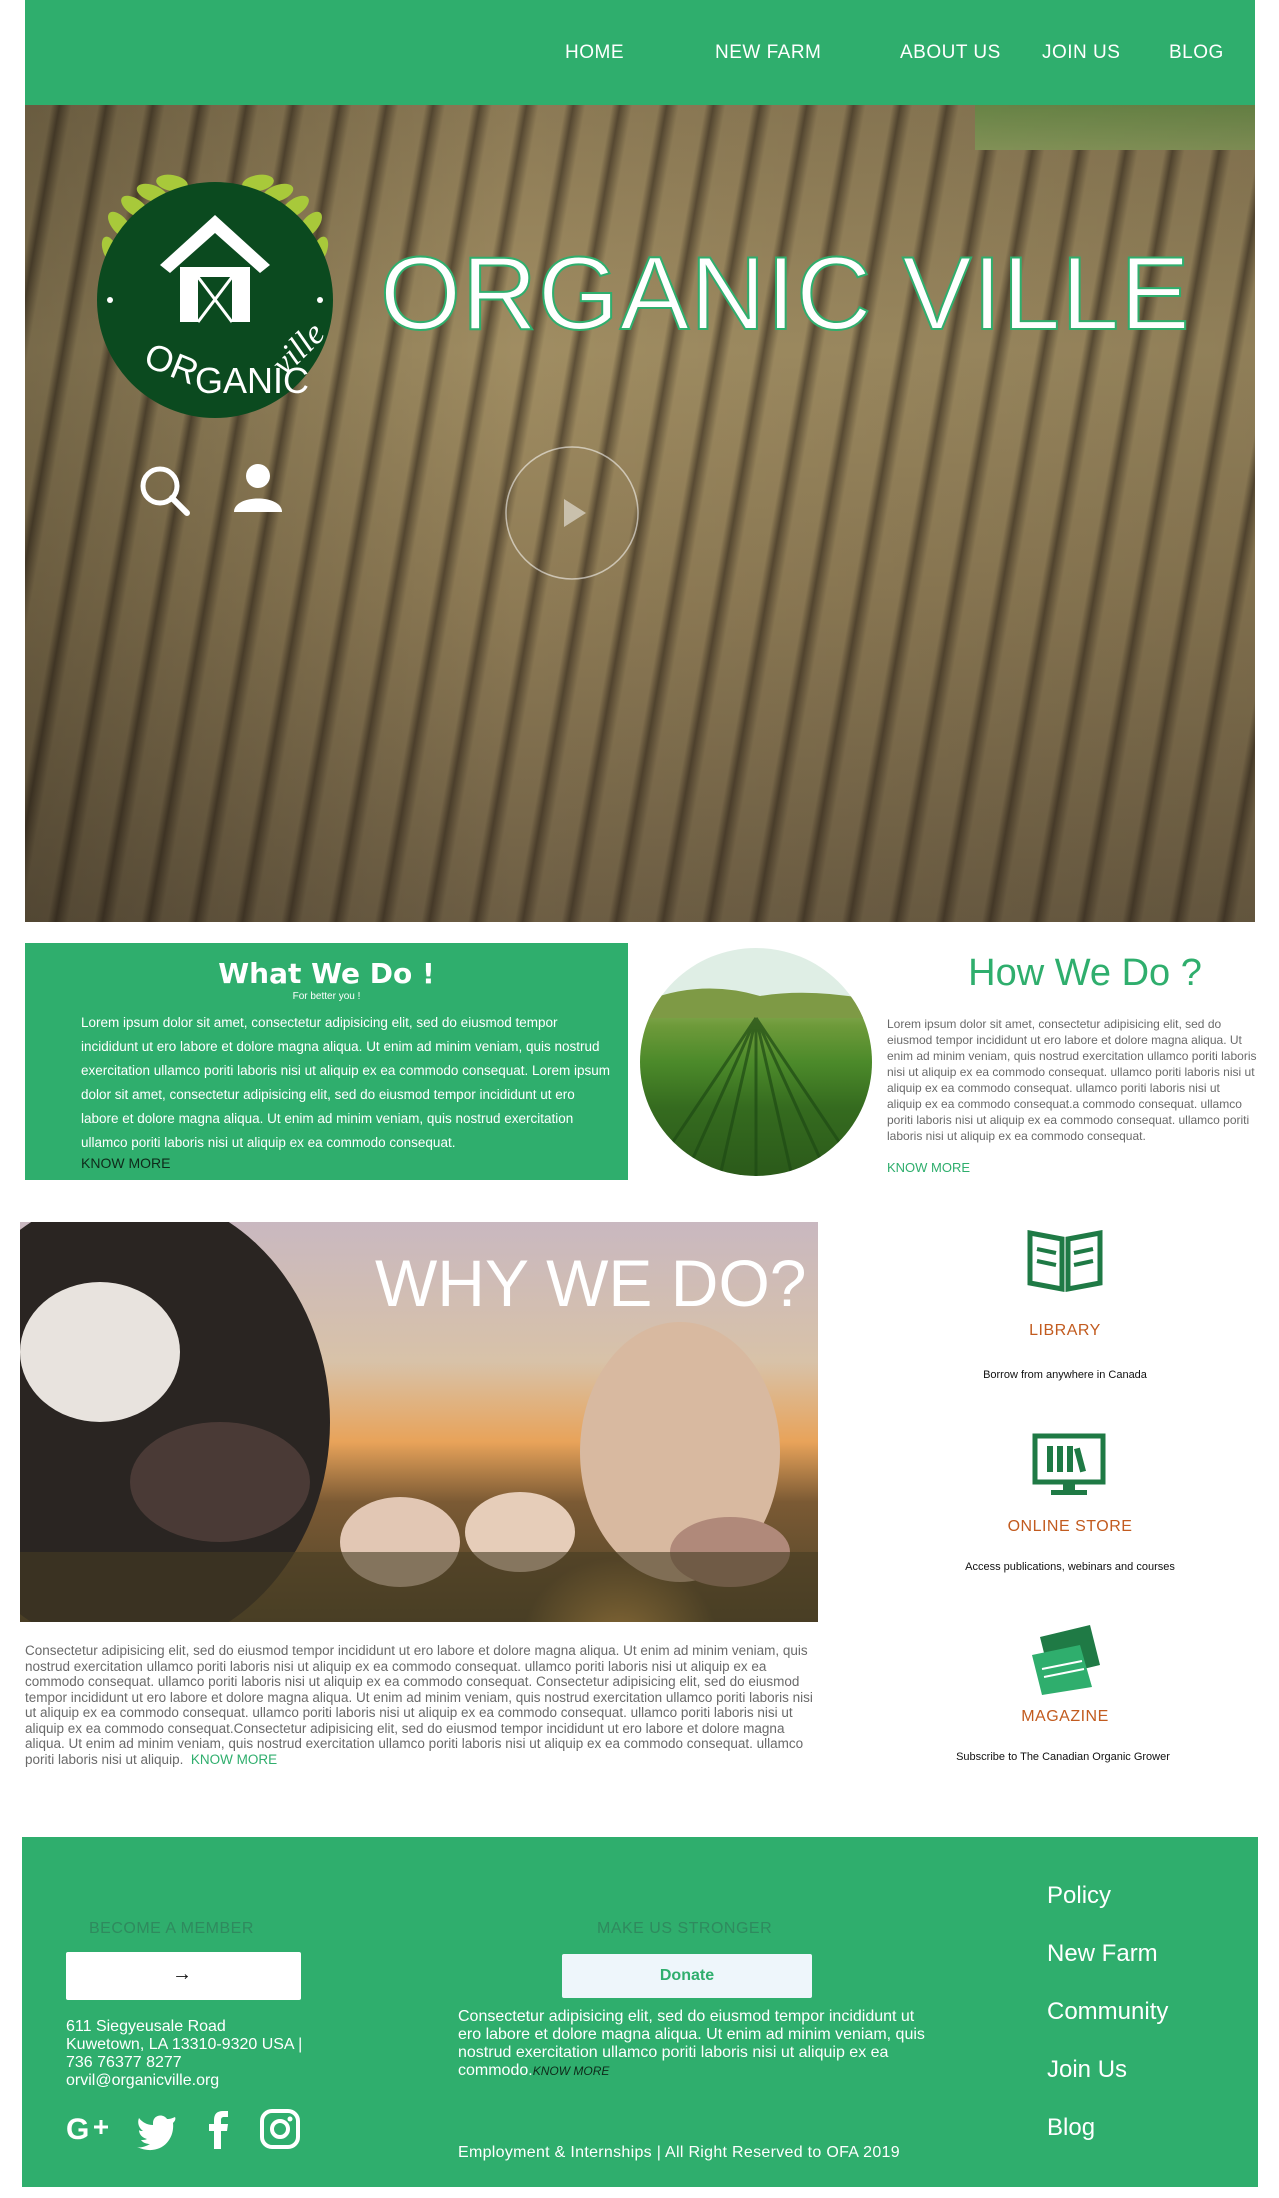 The image size is (1279, 2198). What do you see at coordinates (157, 2129) in the screenshot?
I see `twitter-icon` at bounding box center [157, 2129].